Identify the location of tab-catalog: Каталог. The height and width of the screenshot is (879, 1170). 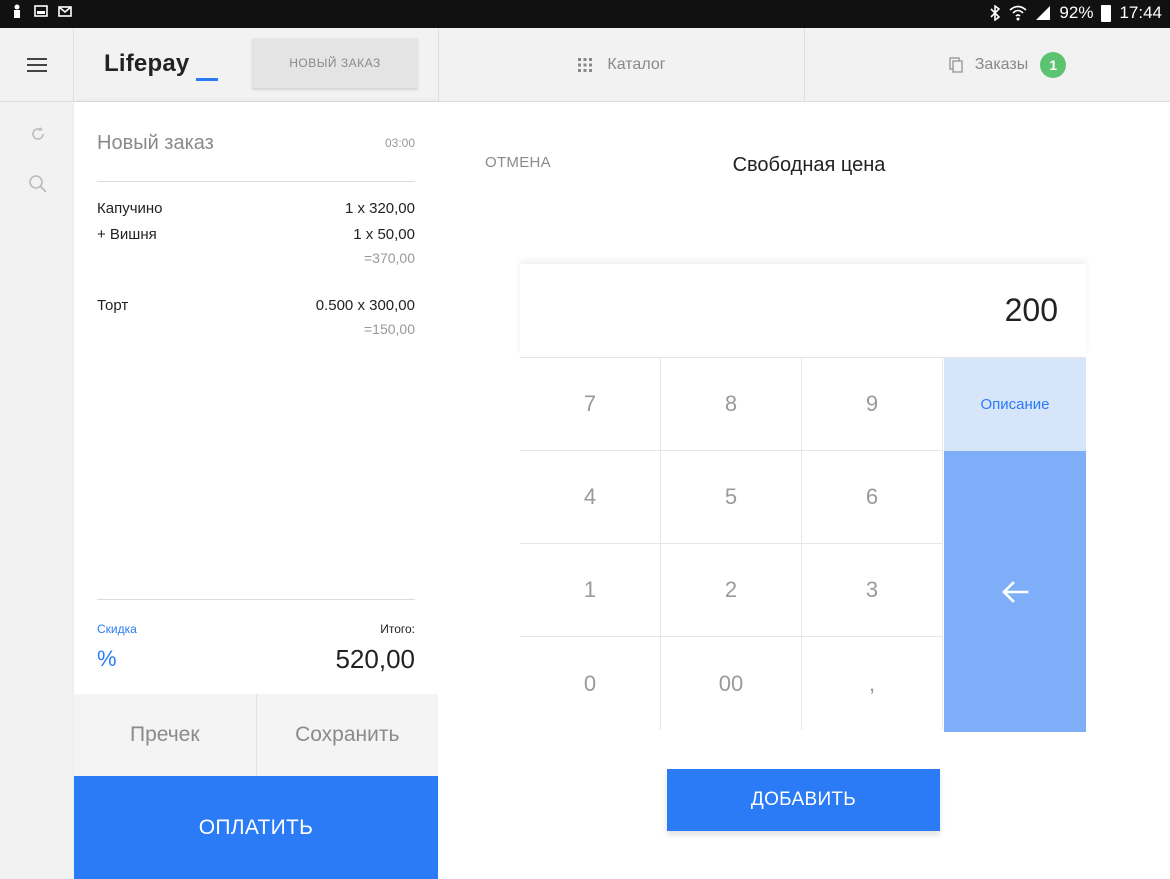
(621, 65).